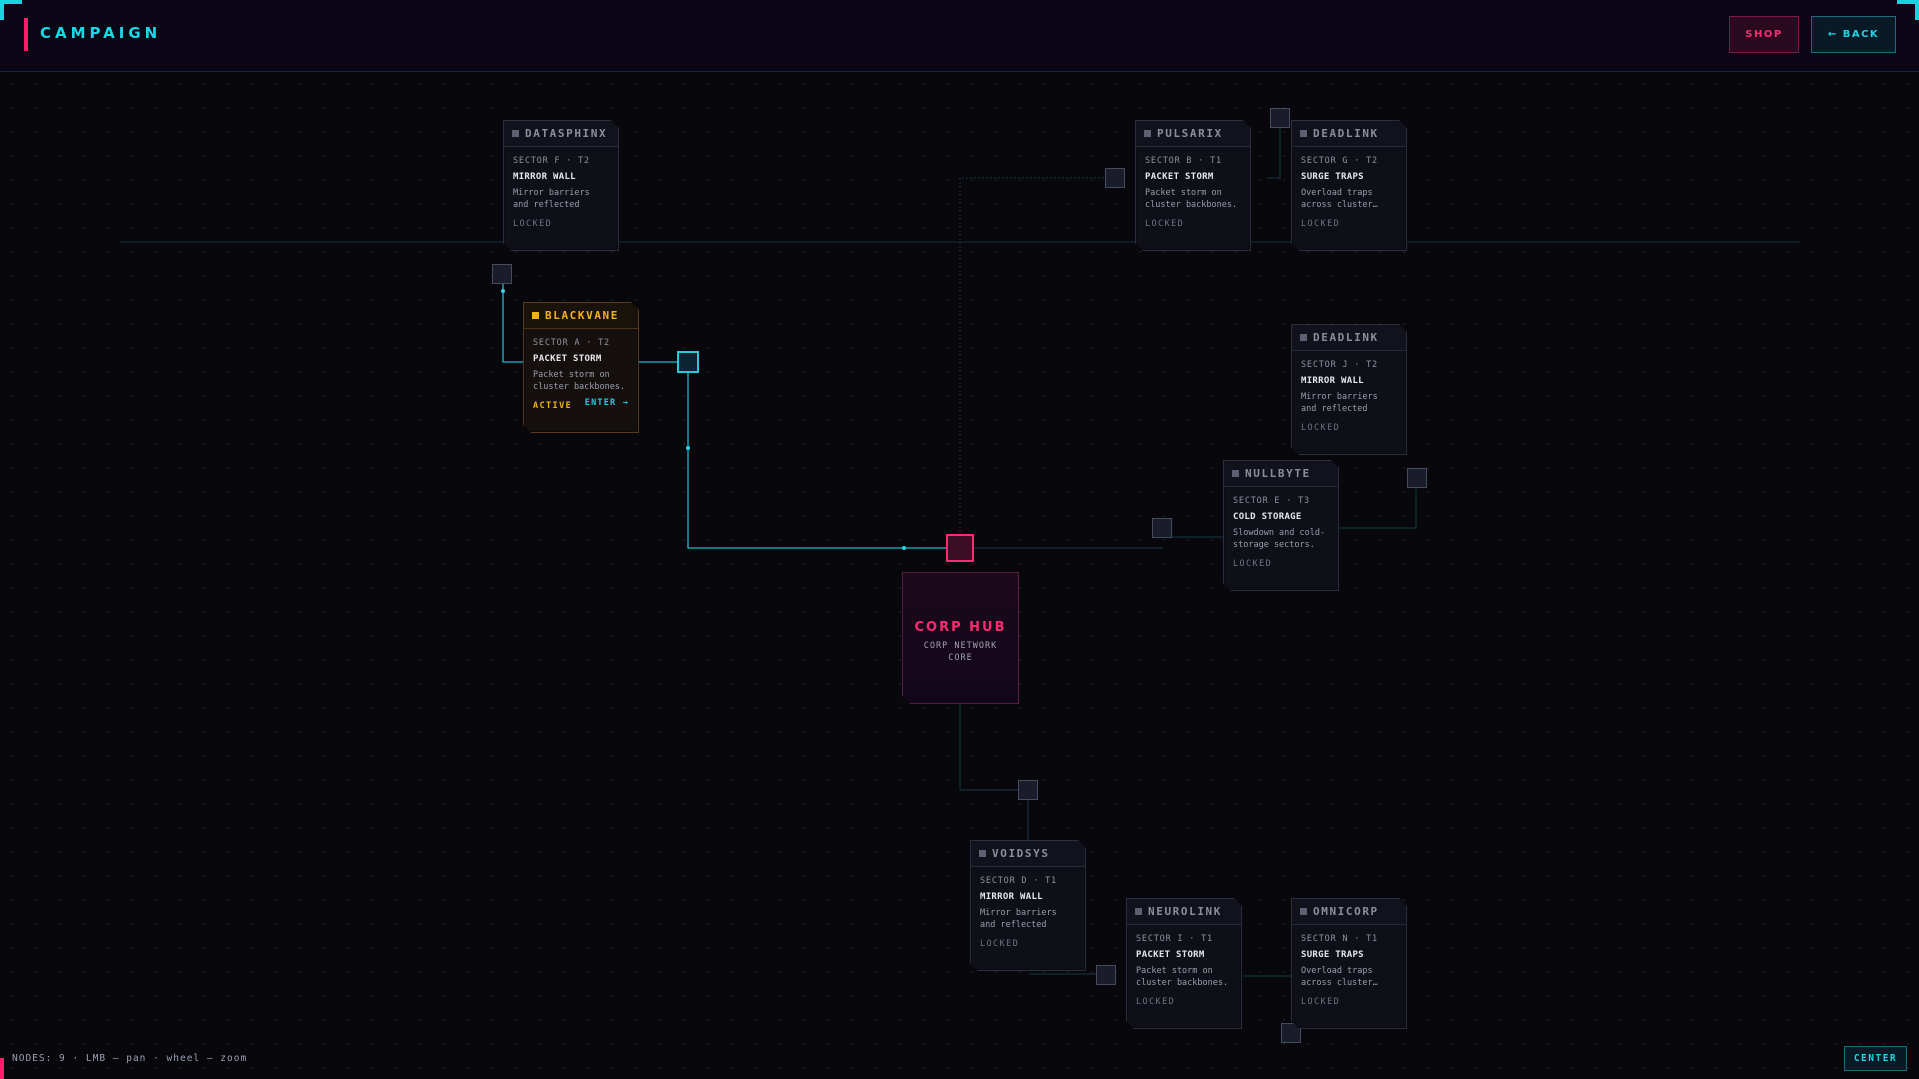 The width and height of the screenshot is (1919, 1079). Describe the element at coordinates (130, 1058) in the screenshot. I see `controls-hint: NODES: 9 · LMB — pan · wheel — zoom` at that location.